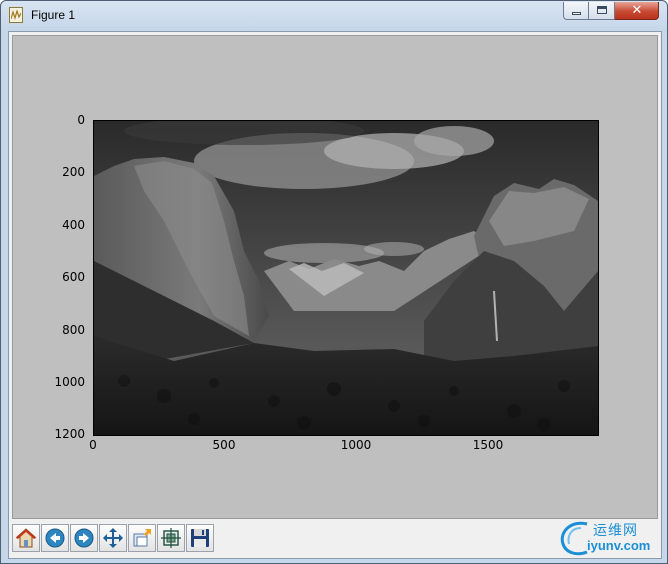 This screenshot has width=668, height=564. I want to click on maximize-icon, so click(602, 10).